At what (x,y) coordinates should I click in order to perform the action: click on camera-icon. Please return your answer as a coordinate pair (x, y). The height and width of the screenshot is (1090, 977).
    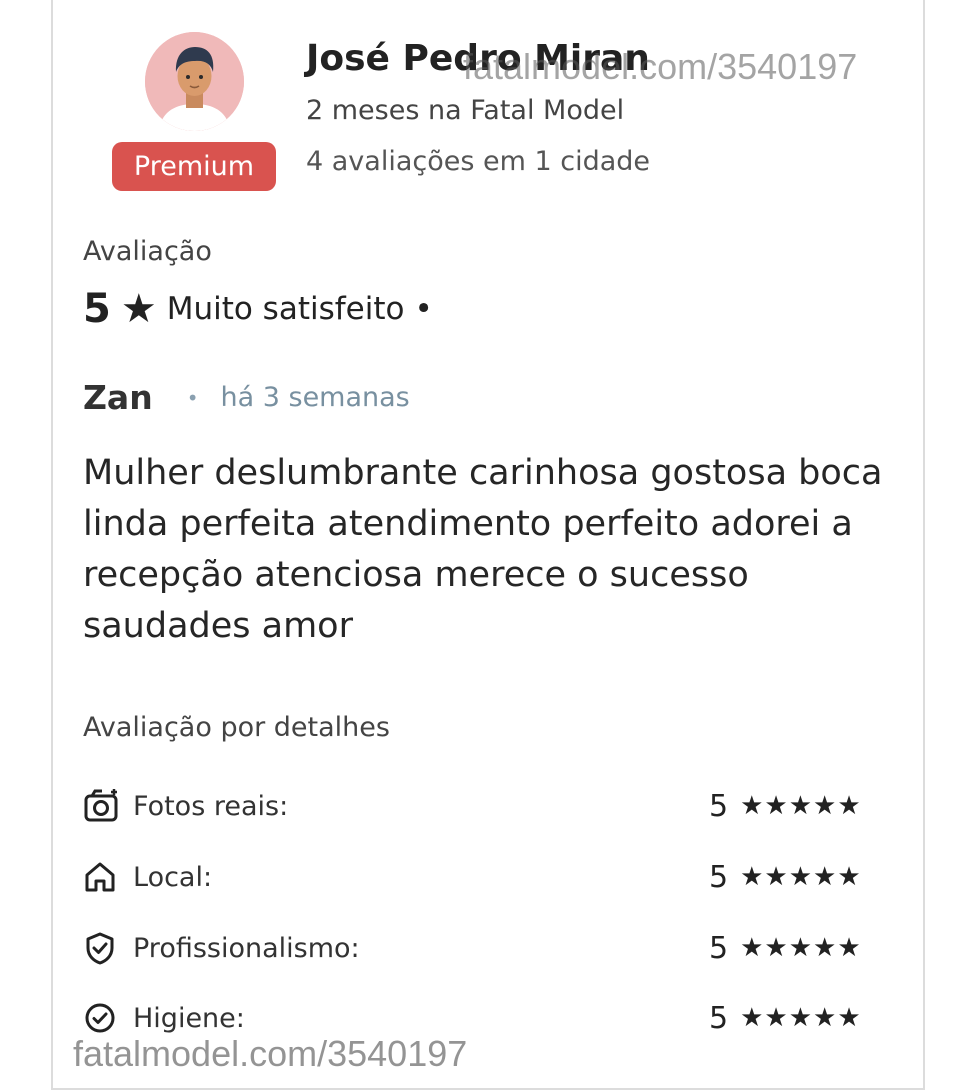
    Looking at the image, I should click on (102, 806).